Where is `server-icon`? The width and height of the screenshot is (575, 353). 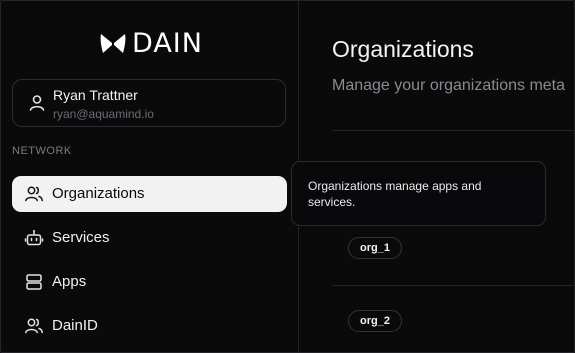 server-icon is located at coordinates (34, 282).